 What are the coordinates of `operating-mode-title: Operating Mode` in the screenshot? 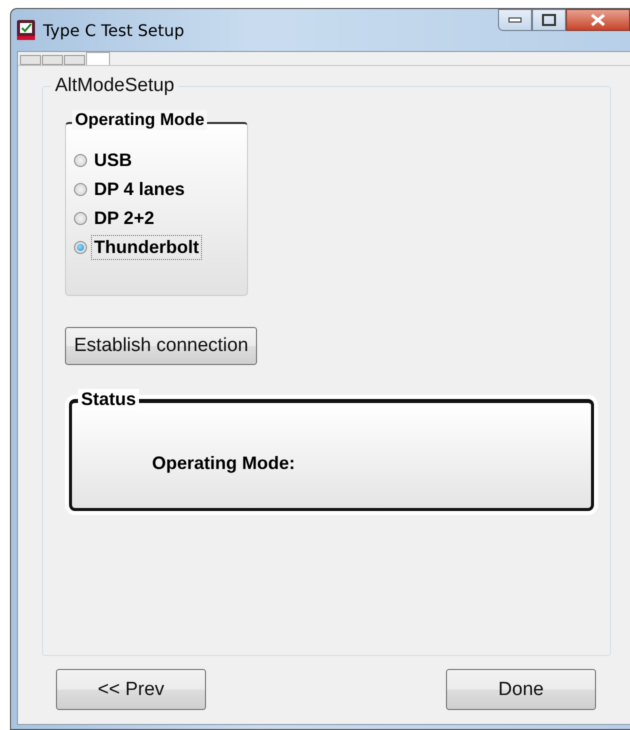 It's located at (140, 120).